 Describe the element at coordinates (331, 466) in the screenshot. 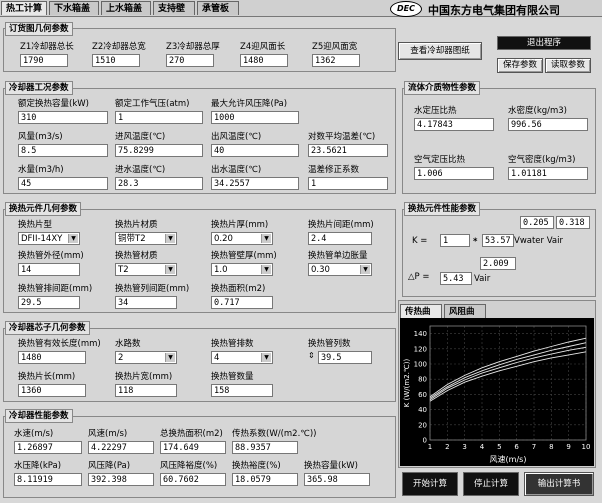

I see `heat-capacity-label: 换热容量(kW)` at that location.